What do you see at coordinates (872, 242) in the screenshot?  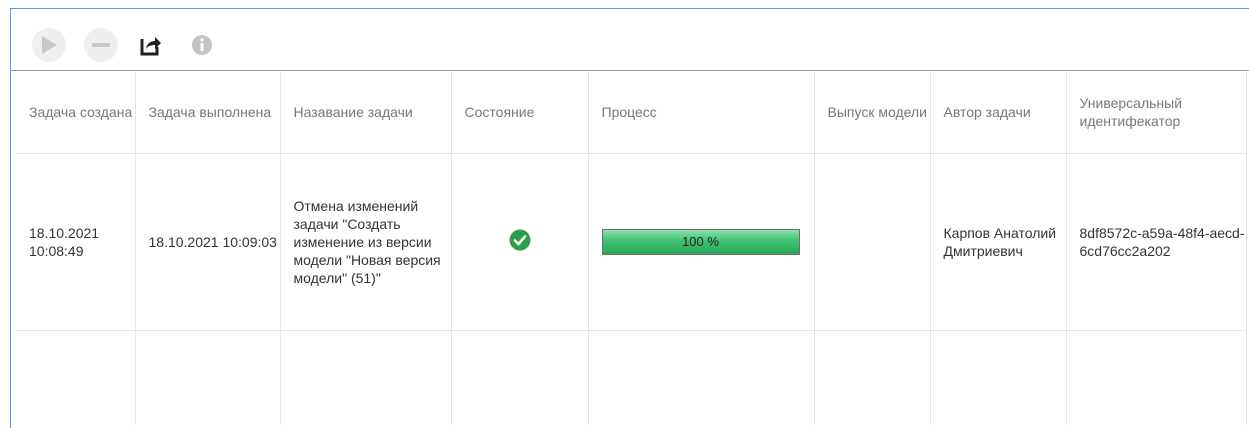 I see `cell-release` at bounding box center [872, 242].